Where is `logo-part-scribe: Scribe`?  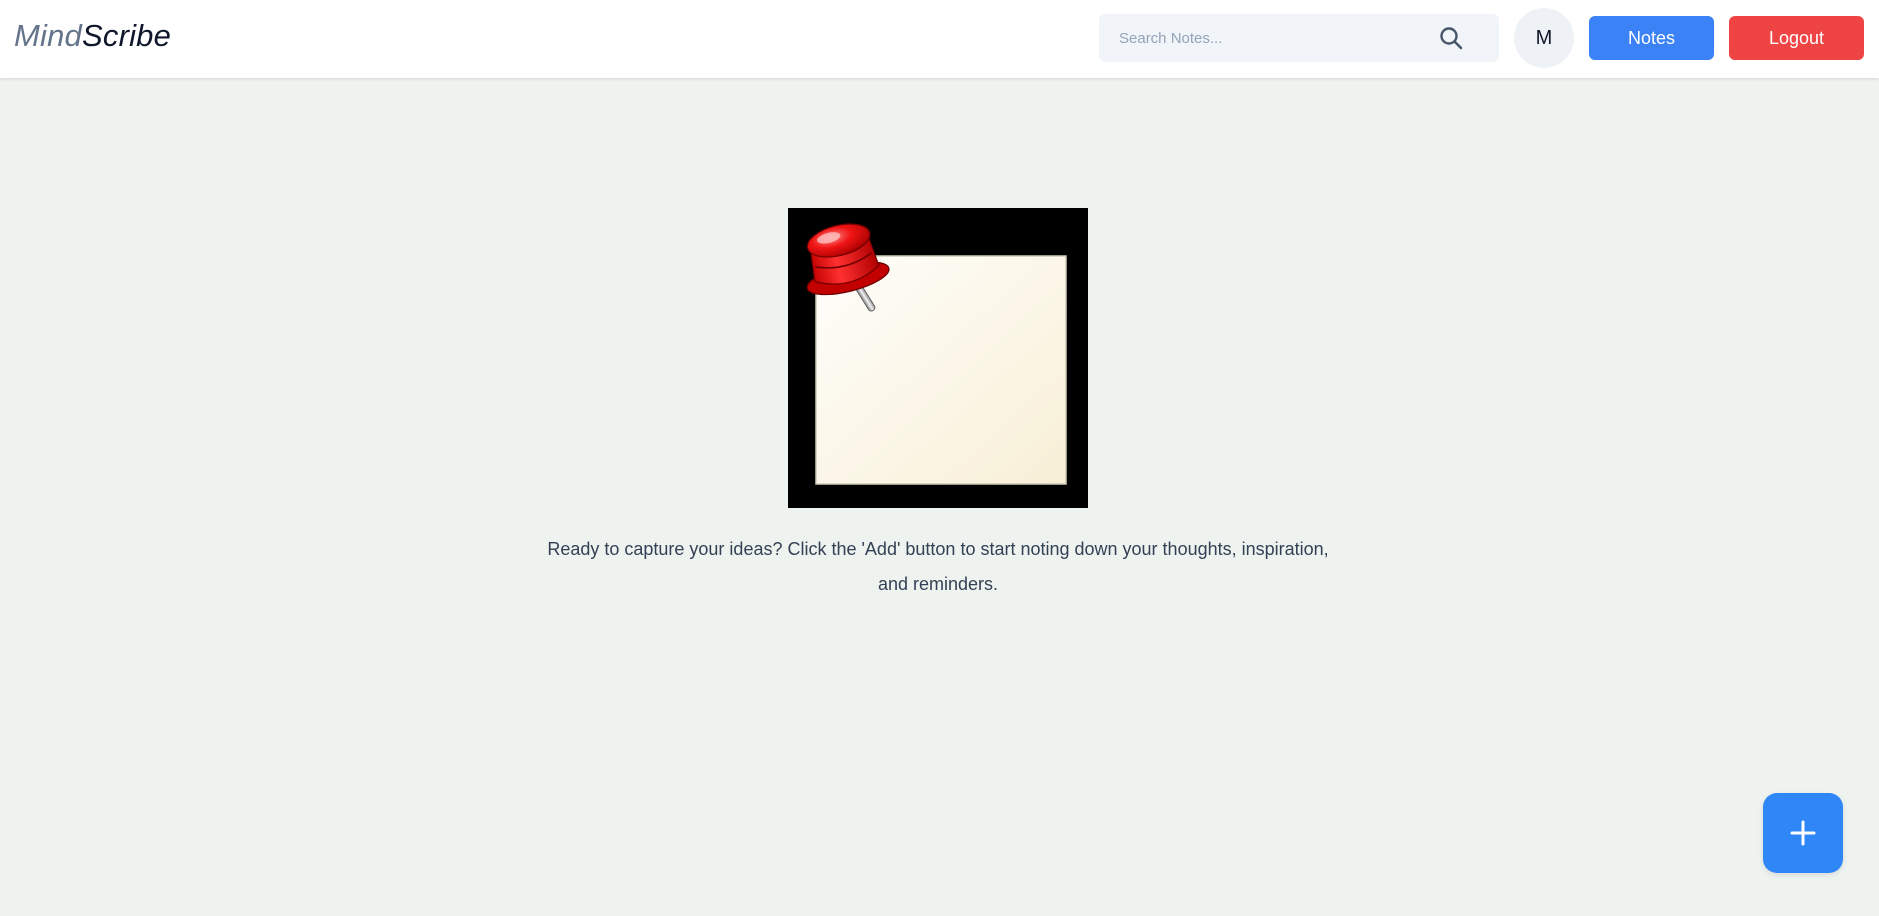 logo-part-scribe: Scribe is located at coordinates (127, 35).